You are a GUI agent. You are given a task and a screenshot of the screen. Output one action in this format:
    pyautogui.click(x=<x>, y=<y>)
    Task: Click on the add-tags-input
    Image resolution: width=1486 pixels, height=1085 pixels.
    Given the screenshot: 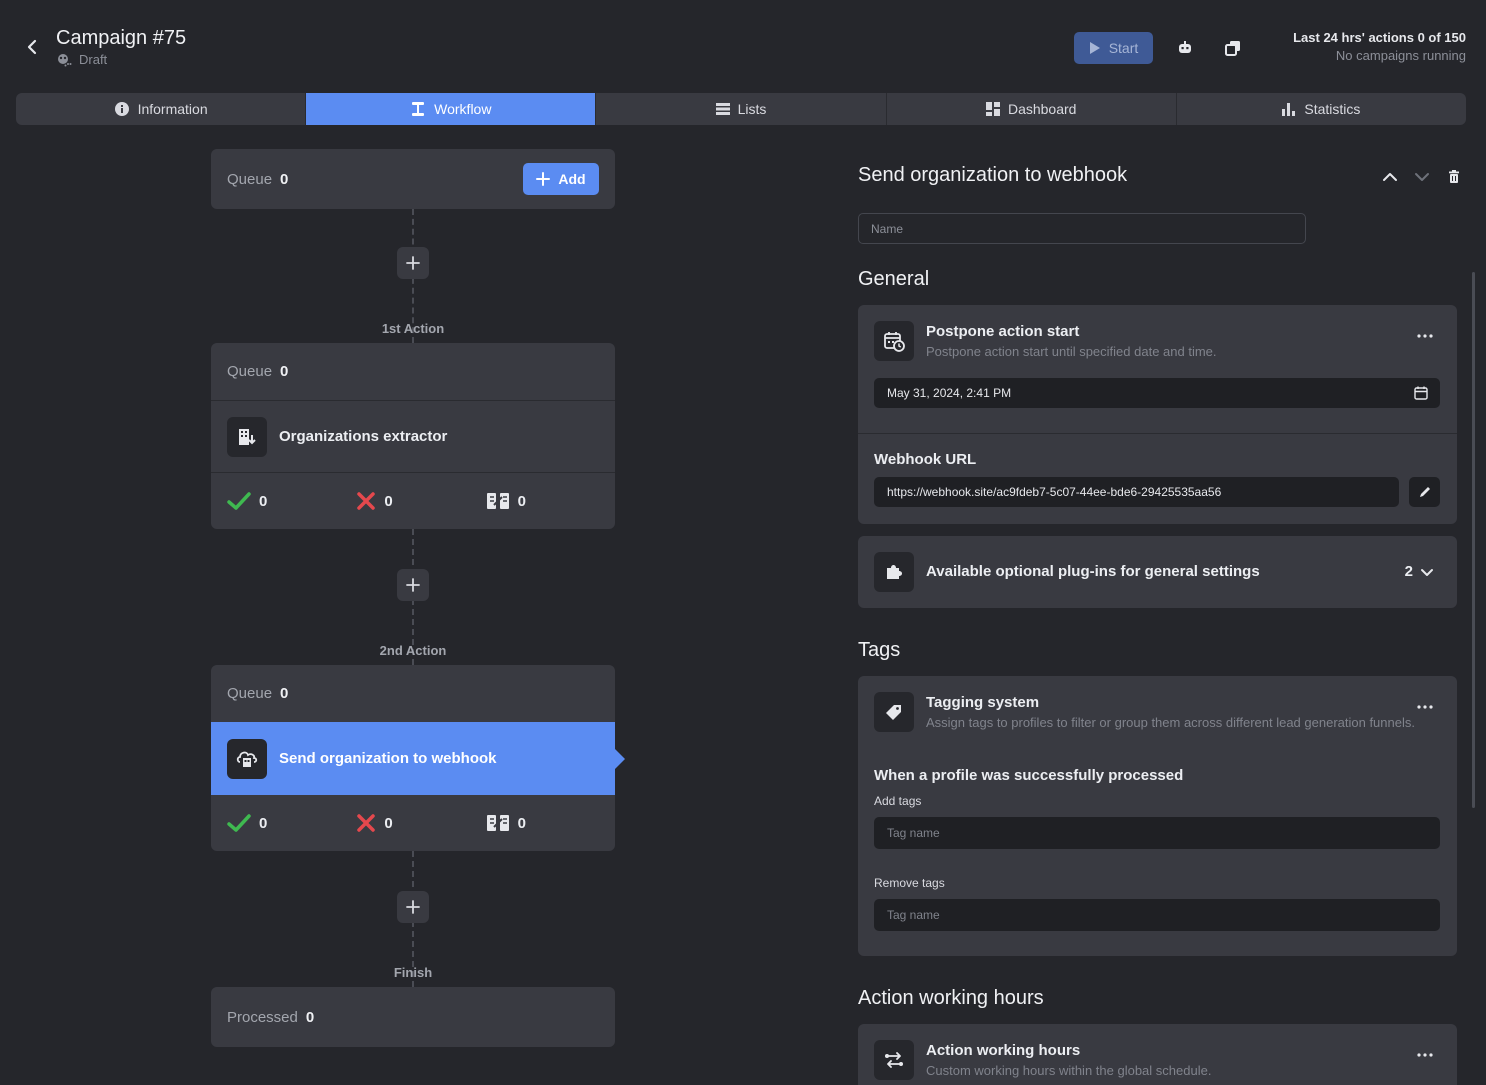 What is the action you would take?
    pyautogui.click(x=1157, y=833)
    